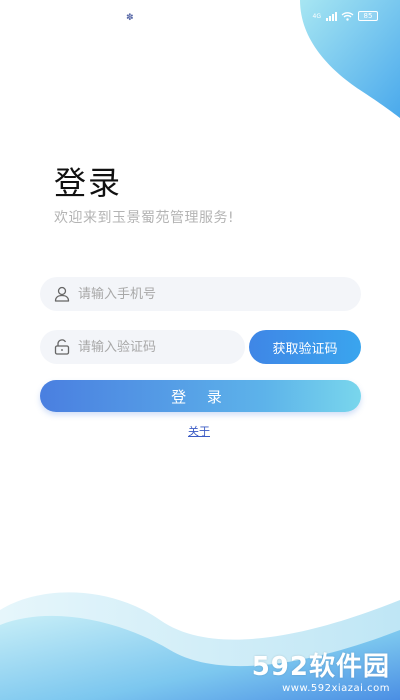 Image resolution: width=400 pixels, height=700 pixels. What do you see at coordinates (161, 347) in the screenshot?
I see `code-input` at bounding box center [161, 347].